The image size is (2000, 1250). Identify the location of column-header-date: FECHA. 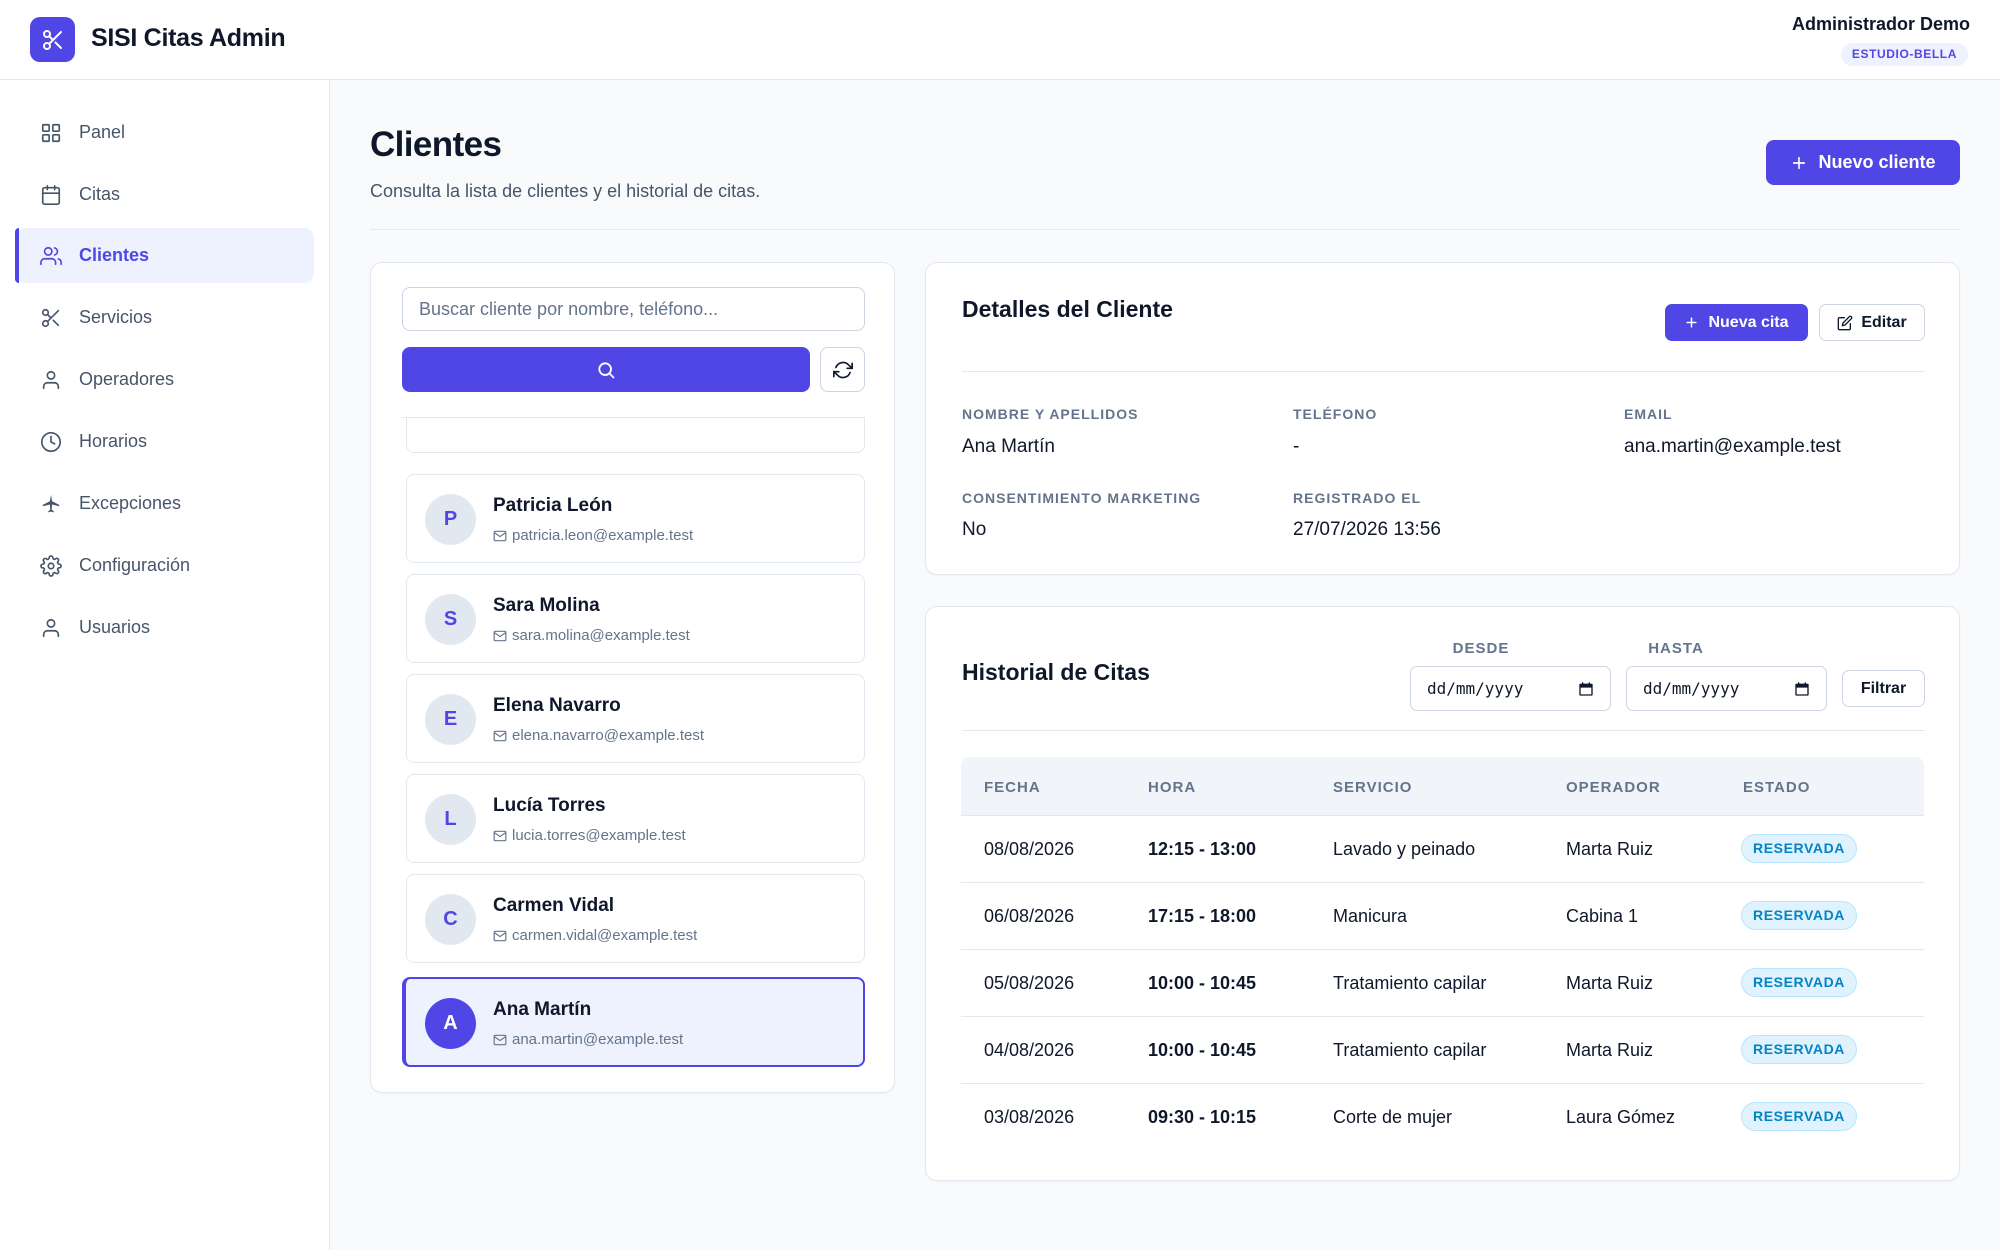
(1012, 787).